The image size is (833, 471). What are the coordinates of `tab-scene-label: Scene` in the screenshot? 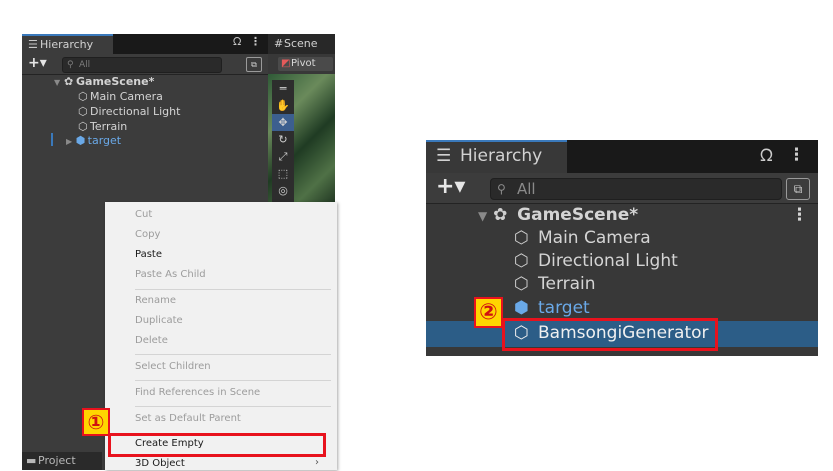 It's located at (301, 43).